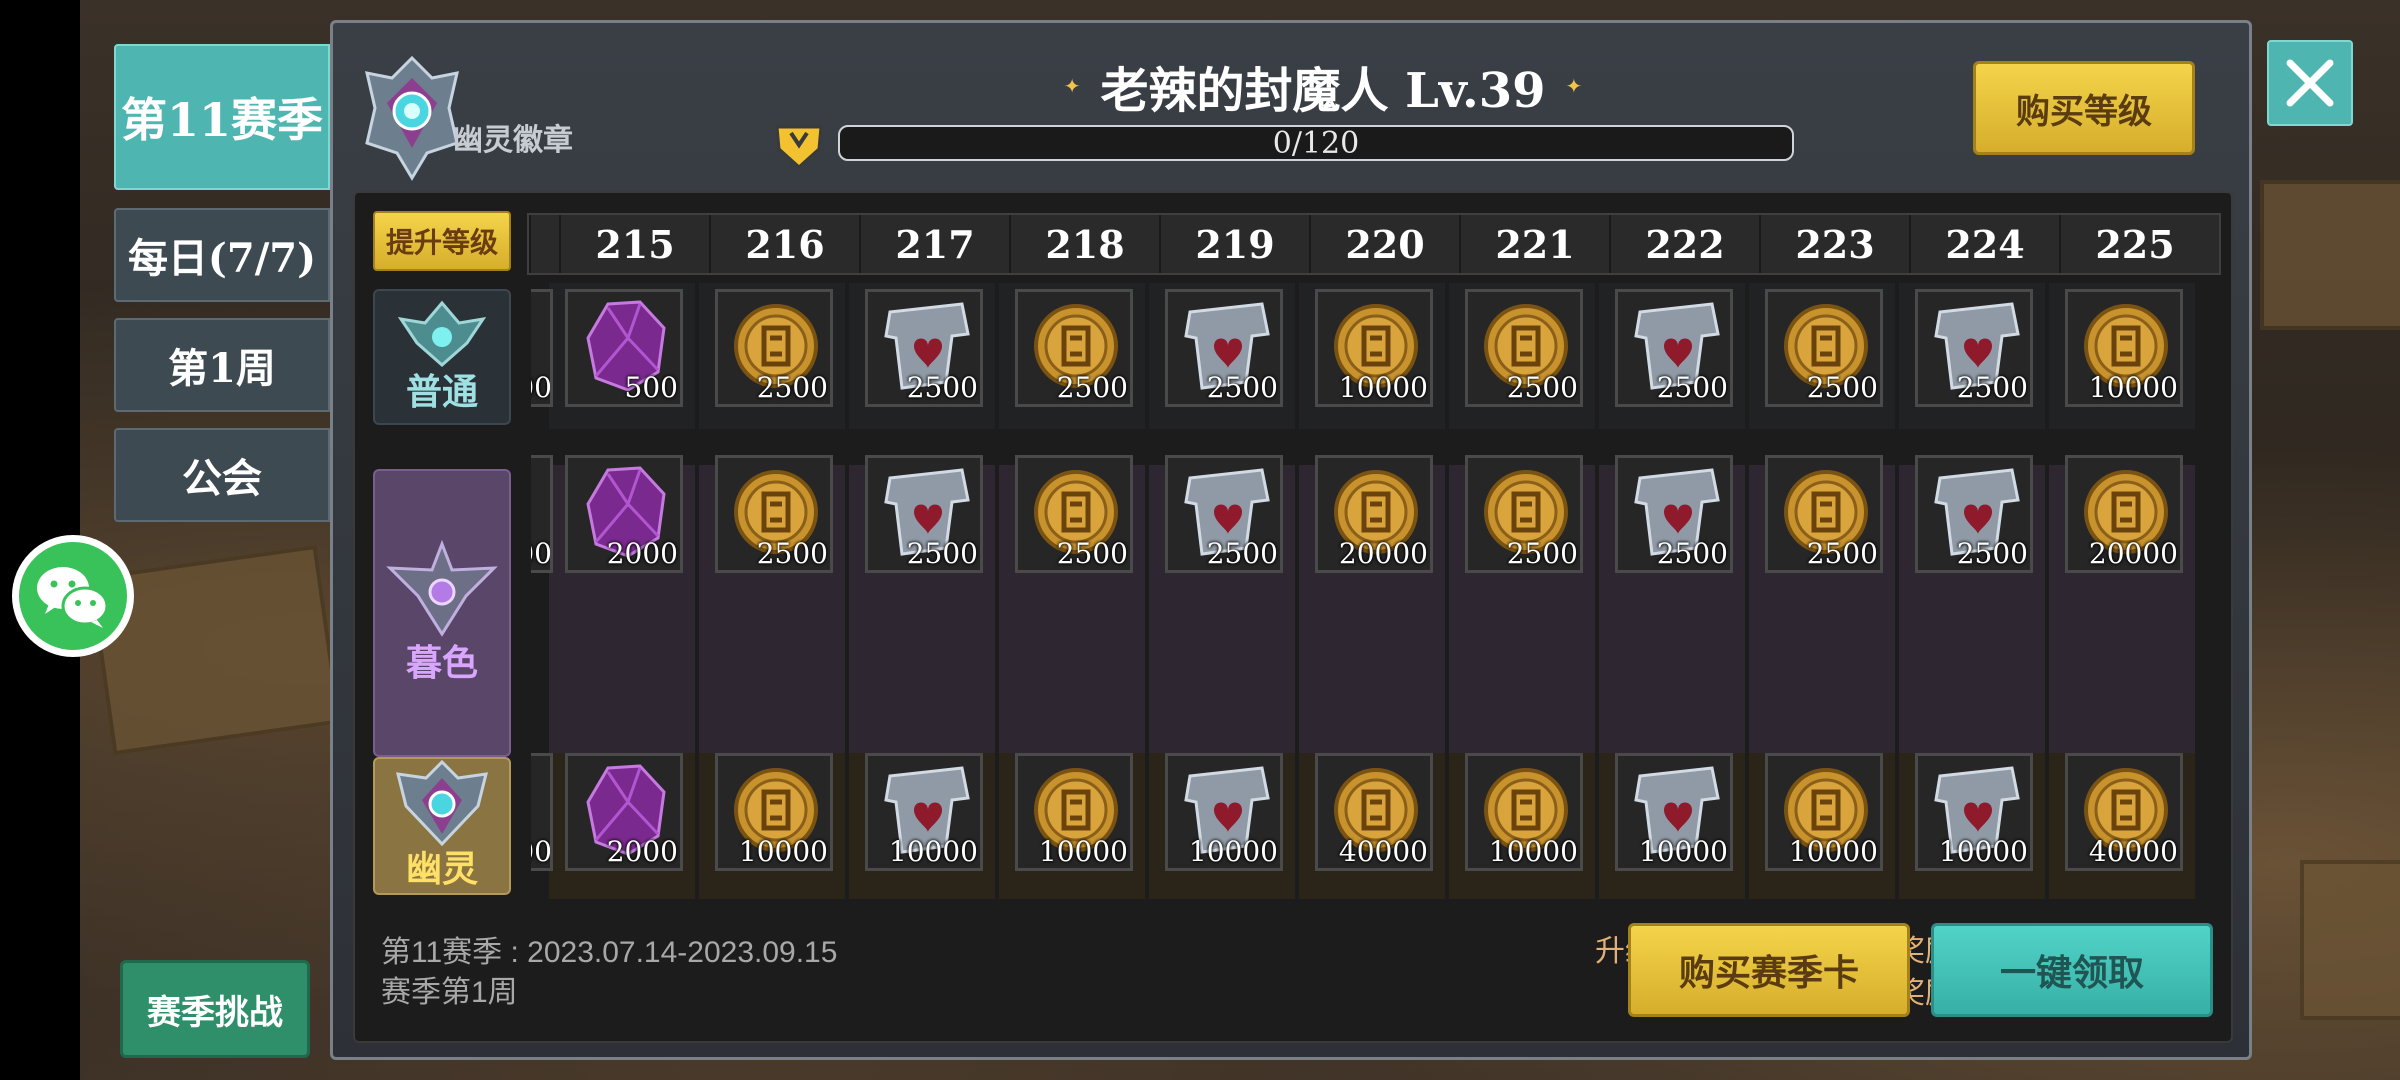 The image size is (2400, 1080). What do you see at coordinates (513, 140) in the screenshot?
I see `badge-label: 幽灵徽章` at bounding box center [513, 140].